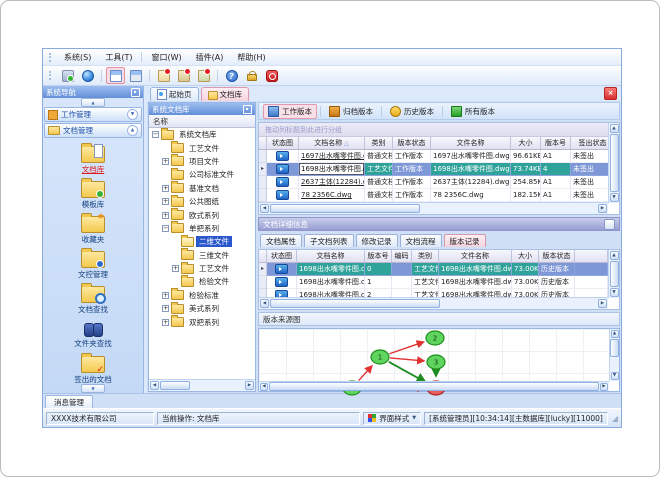  Describe the element at coordinates (464, 240) in the screenshot. I see `detail-tab: 版本记录` at that location.